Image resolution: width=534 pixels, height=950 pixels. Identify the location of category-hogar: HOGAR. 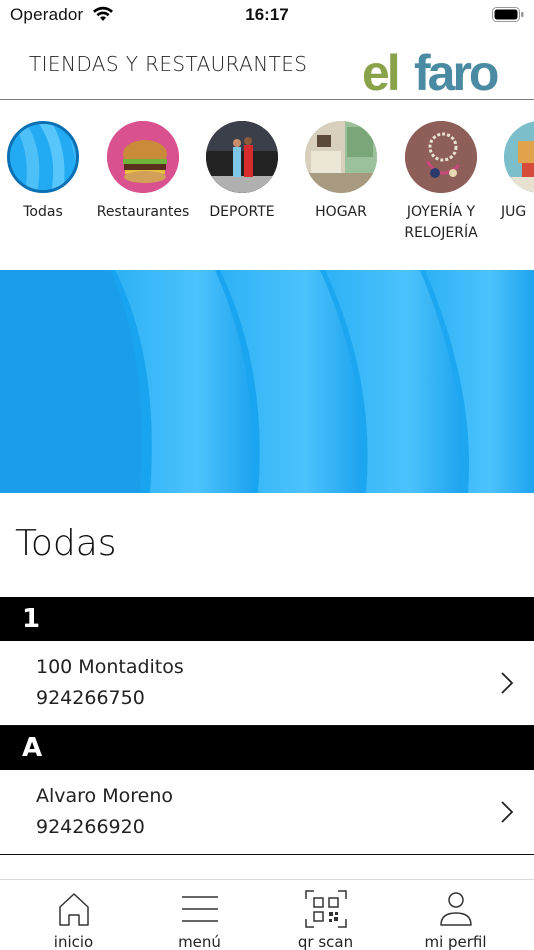
(341, 172).